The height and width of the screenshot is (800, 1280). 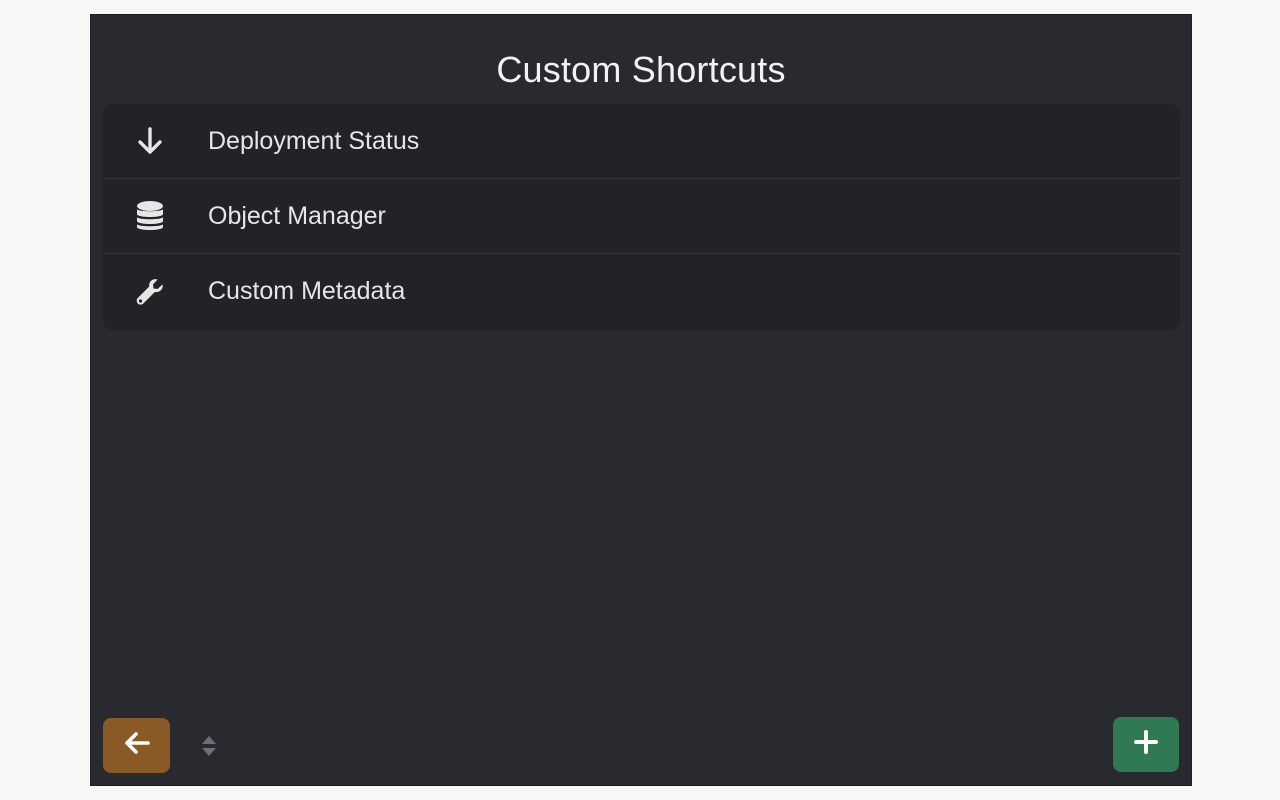 I want to click on database-icon, so click(x=150, y=216).